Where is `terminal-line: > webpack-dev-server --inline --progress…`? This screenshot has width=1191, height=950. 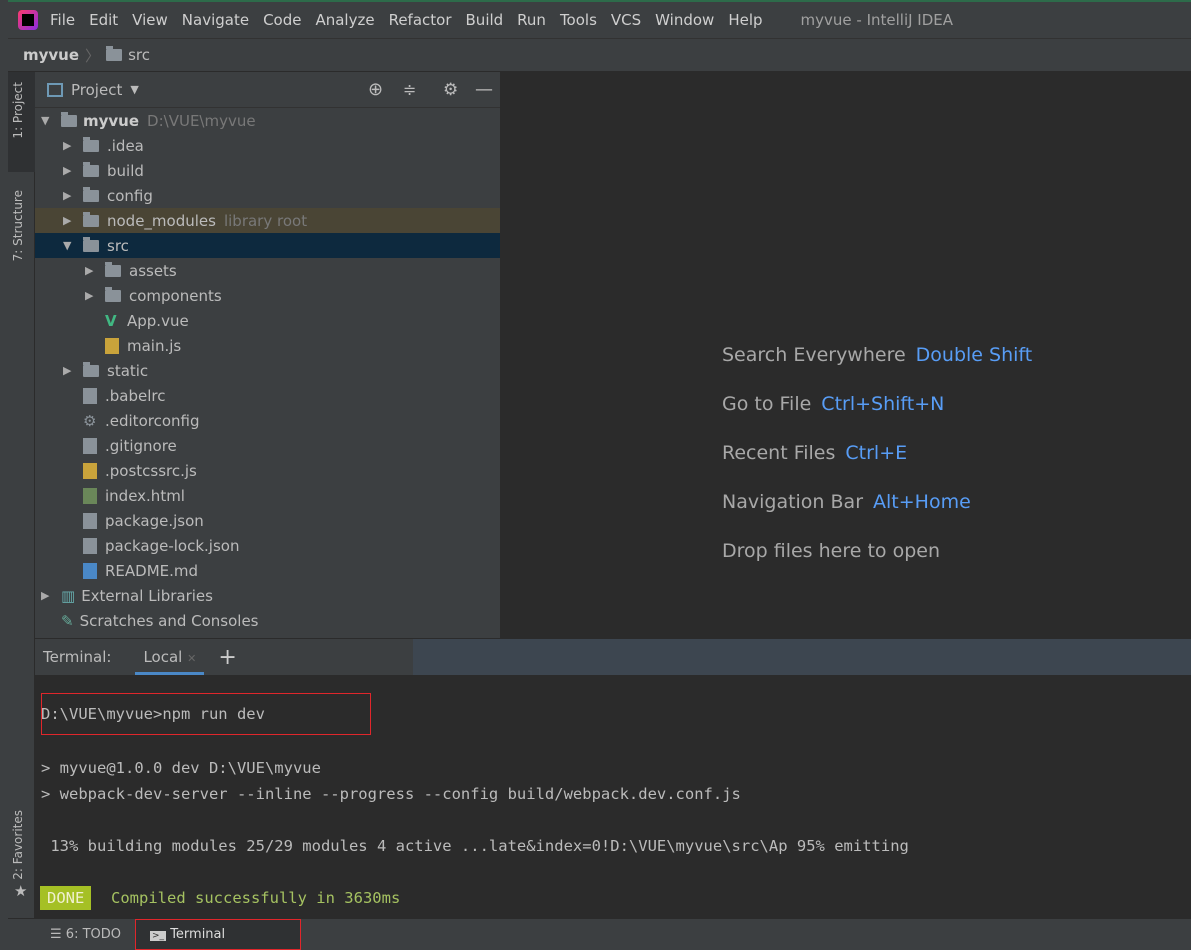
terminal-line: > webpack-dev-server --inline --progress… is located at coordinates (391, 794).